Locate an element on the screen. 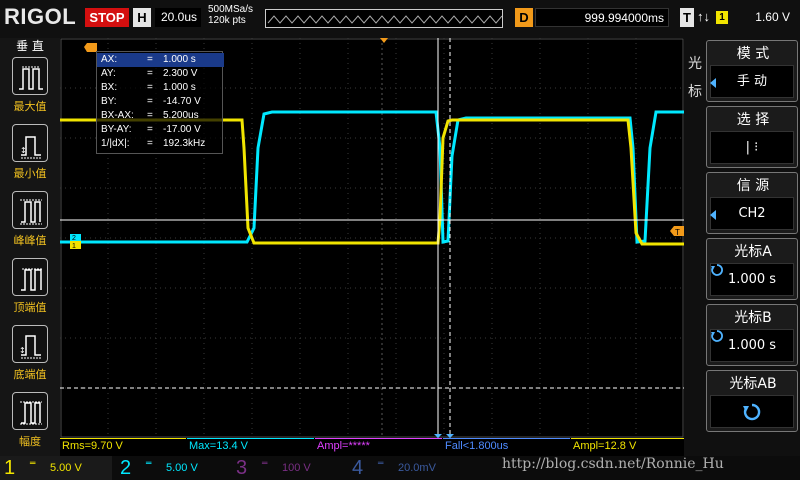 The width and height of the screenshot is (800, 480). min-value-label: 最小值 is located at coordinates (30, 173).